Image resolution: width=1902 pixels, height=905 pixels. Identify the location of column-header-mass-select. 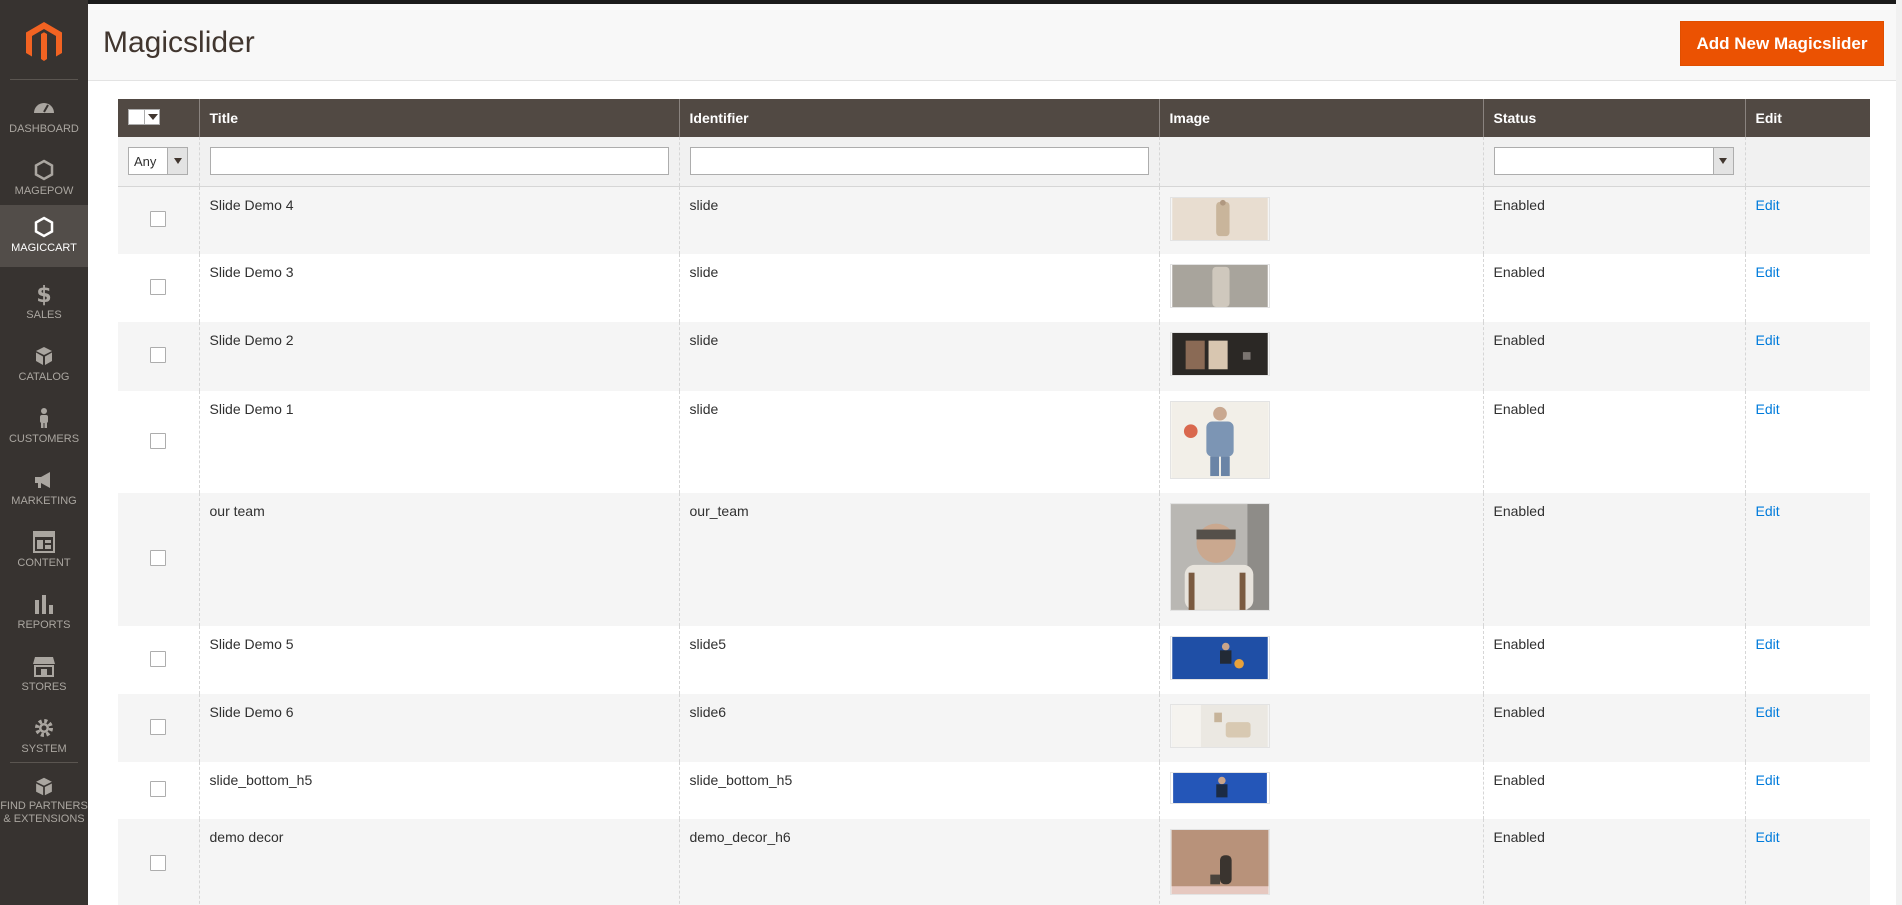
(158, 118).